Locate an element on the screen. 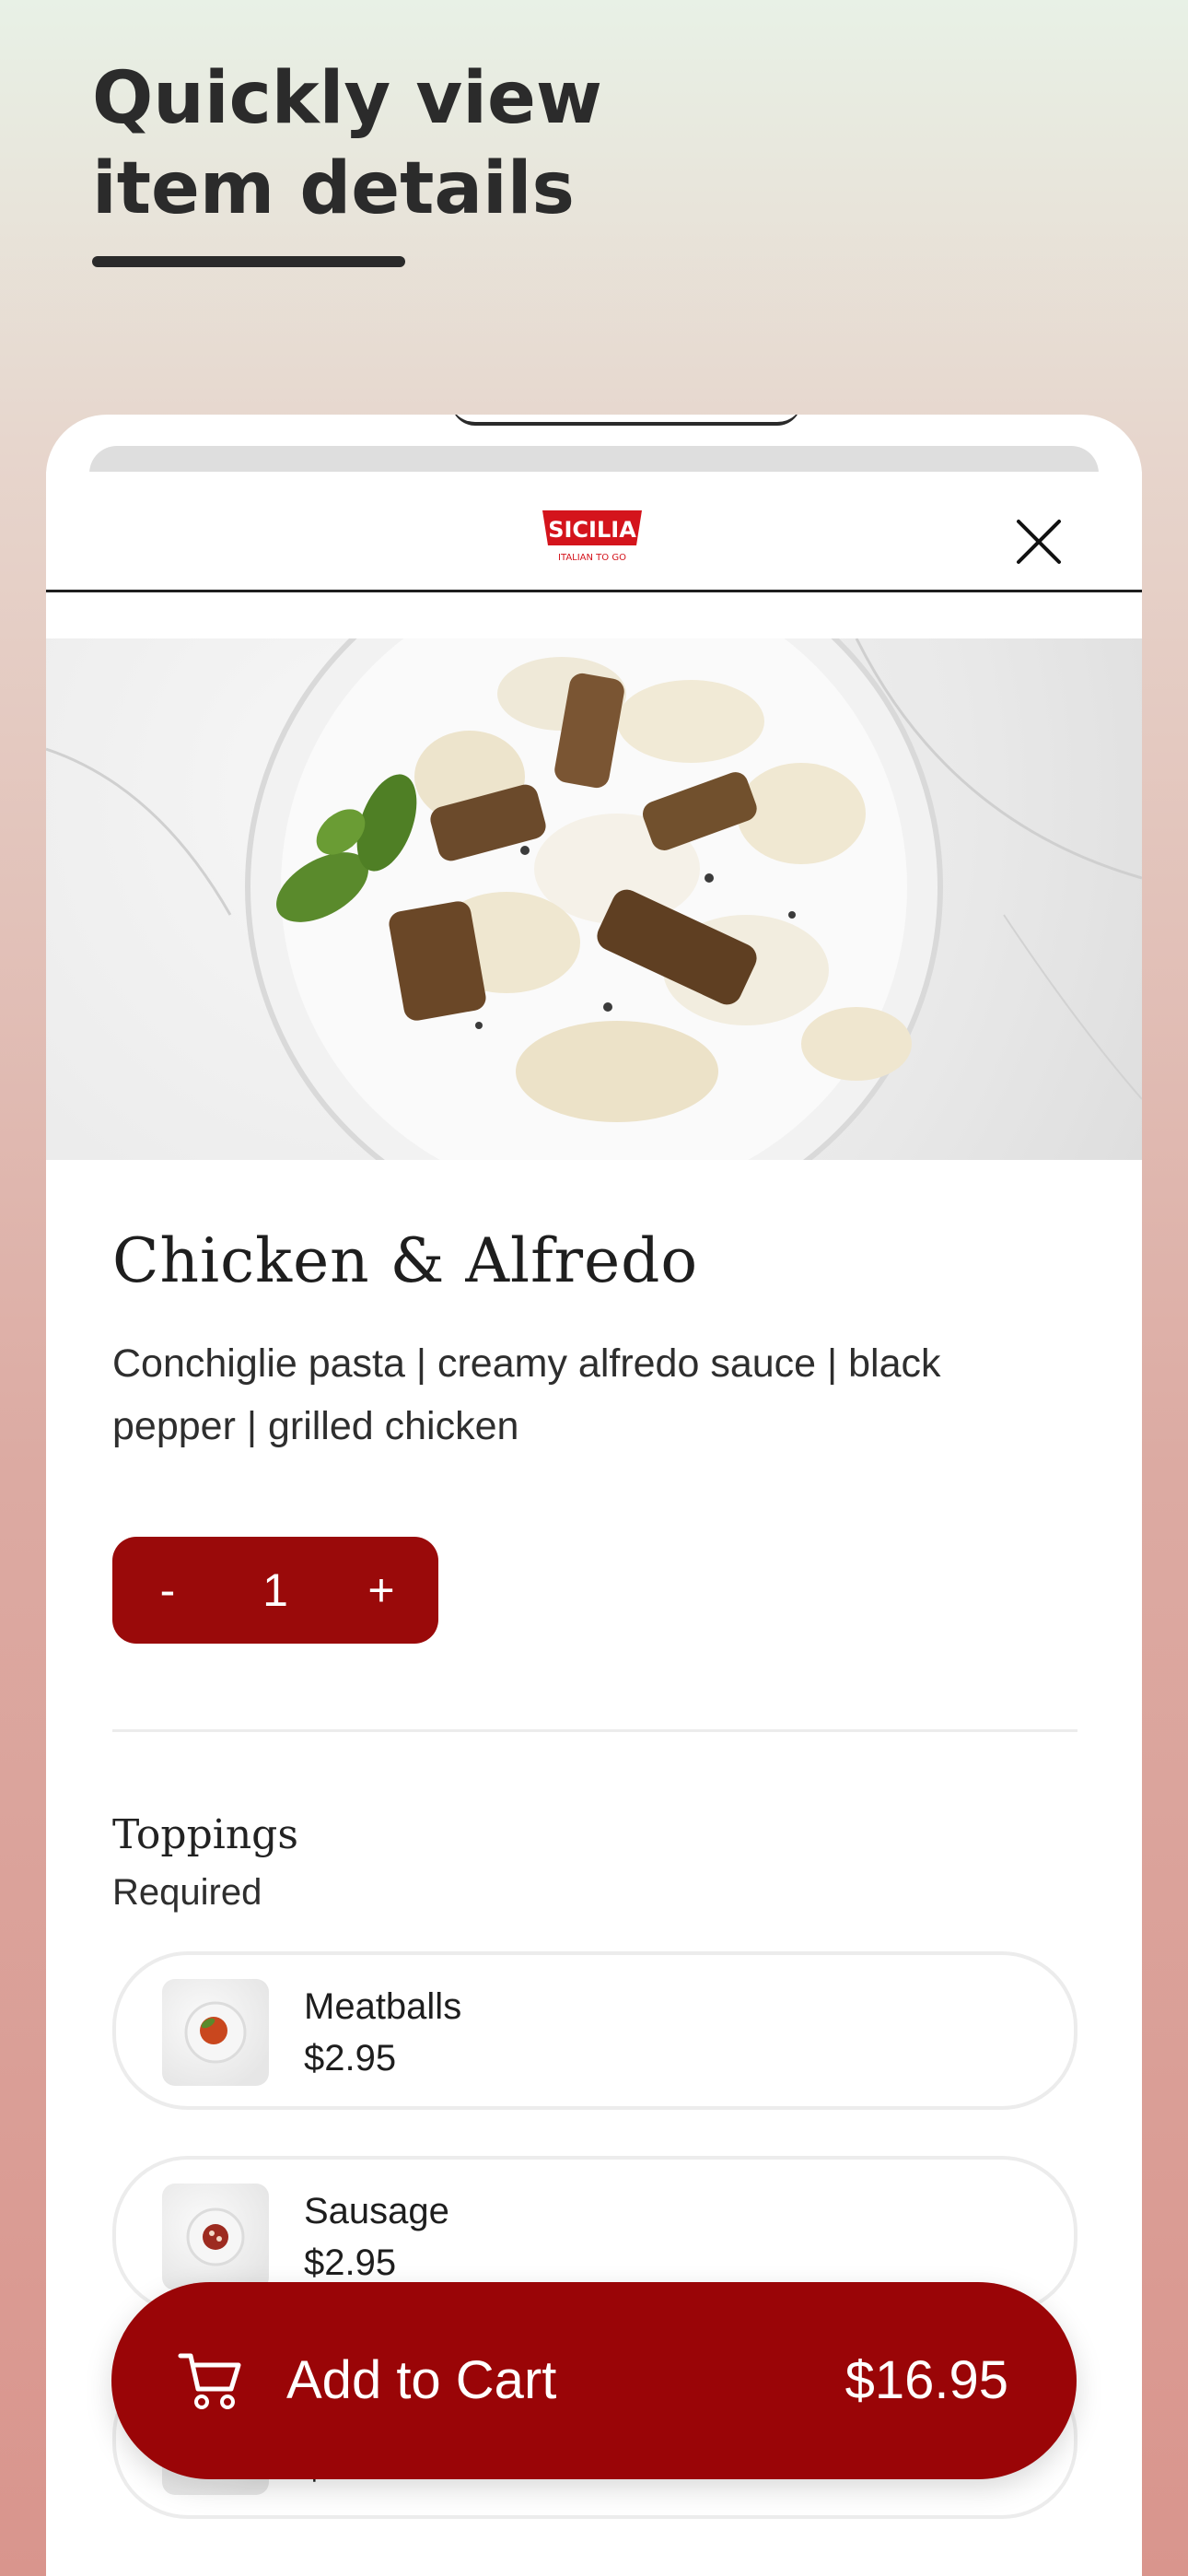 The height and width of the screenshot is (2576, 1188). add-to-cart-label: Add to Cart is located at coordinates (421, 2380).